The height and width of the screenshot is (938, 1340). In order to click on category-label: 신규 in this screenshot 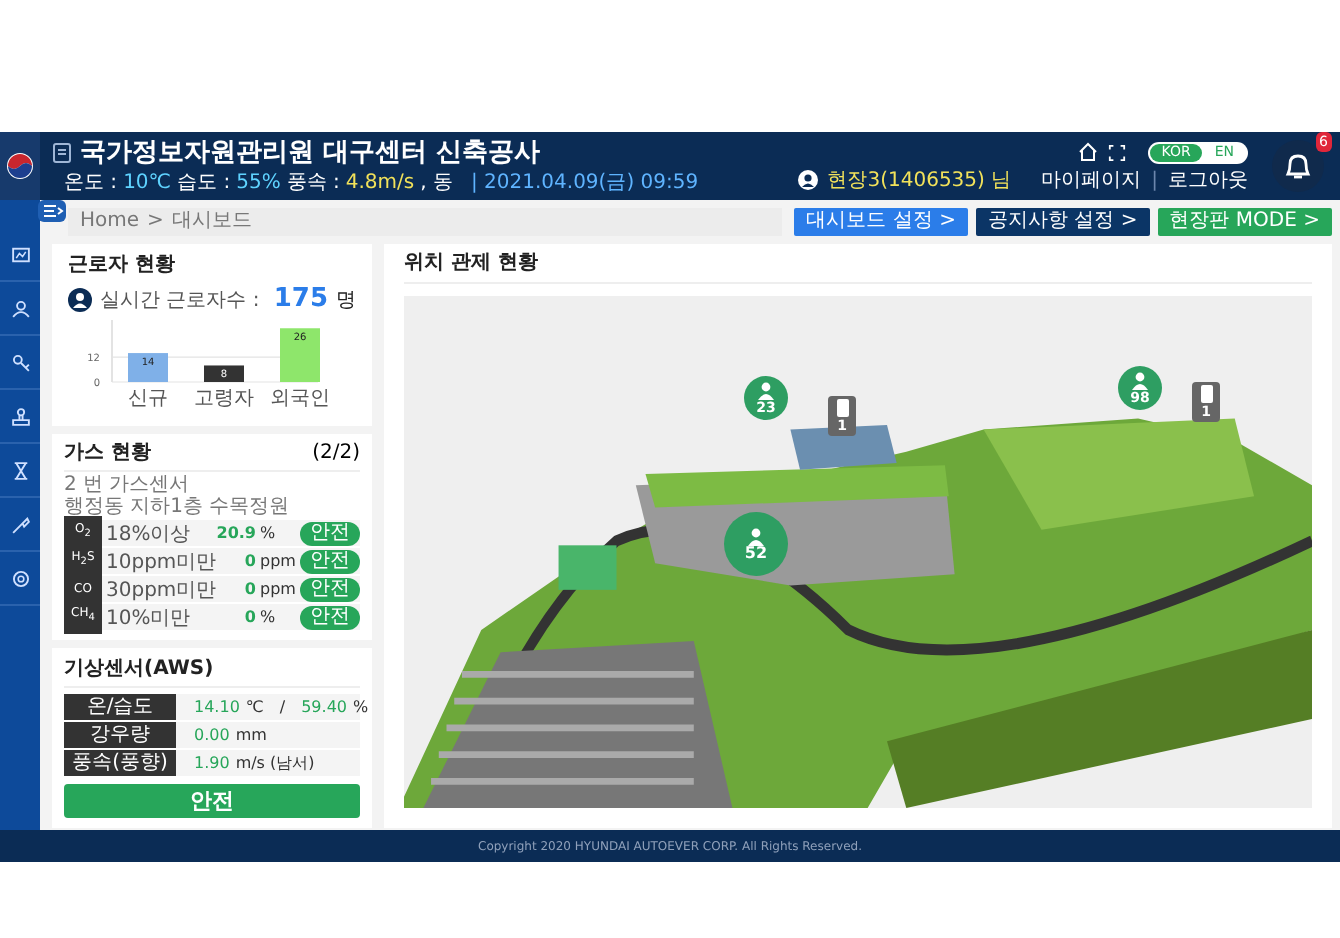, I will do `click(148, 398)`.